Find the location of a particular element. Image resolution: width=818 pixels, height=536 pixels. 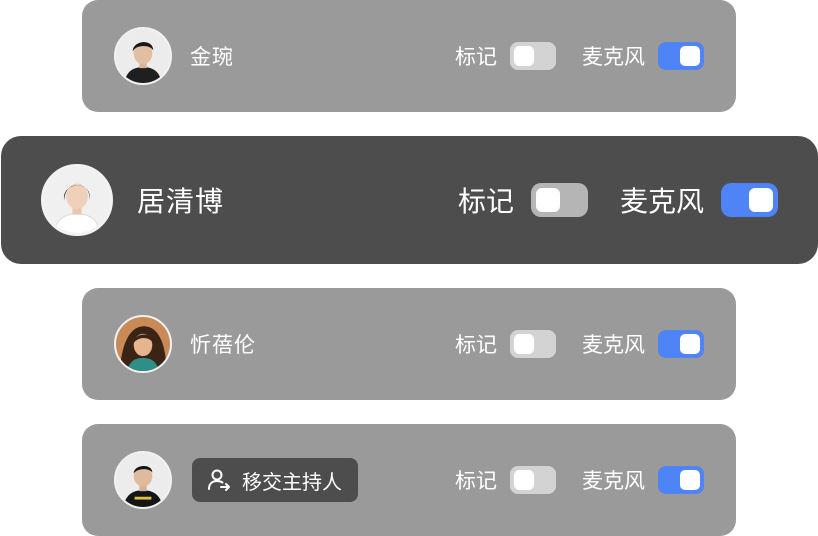

participant-name: 金琬 is located at coordinates (212, 57).